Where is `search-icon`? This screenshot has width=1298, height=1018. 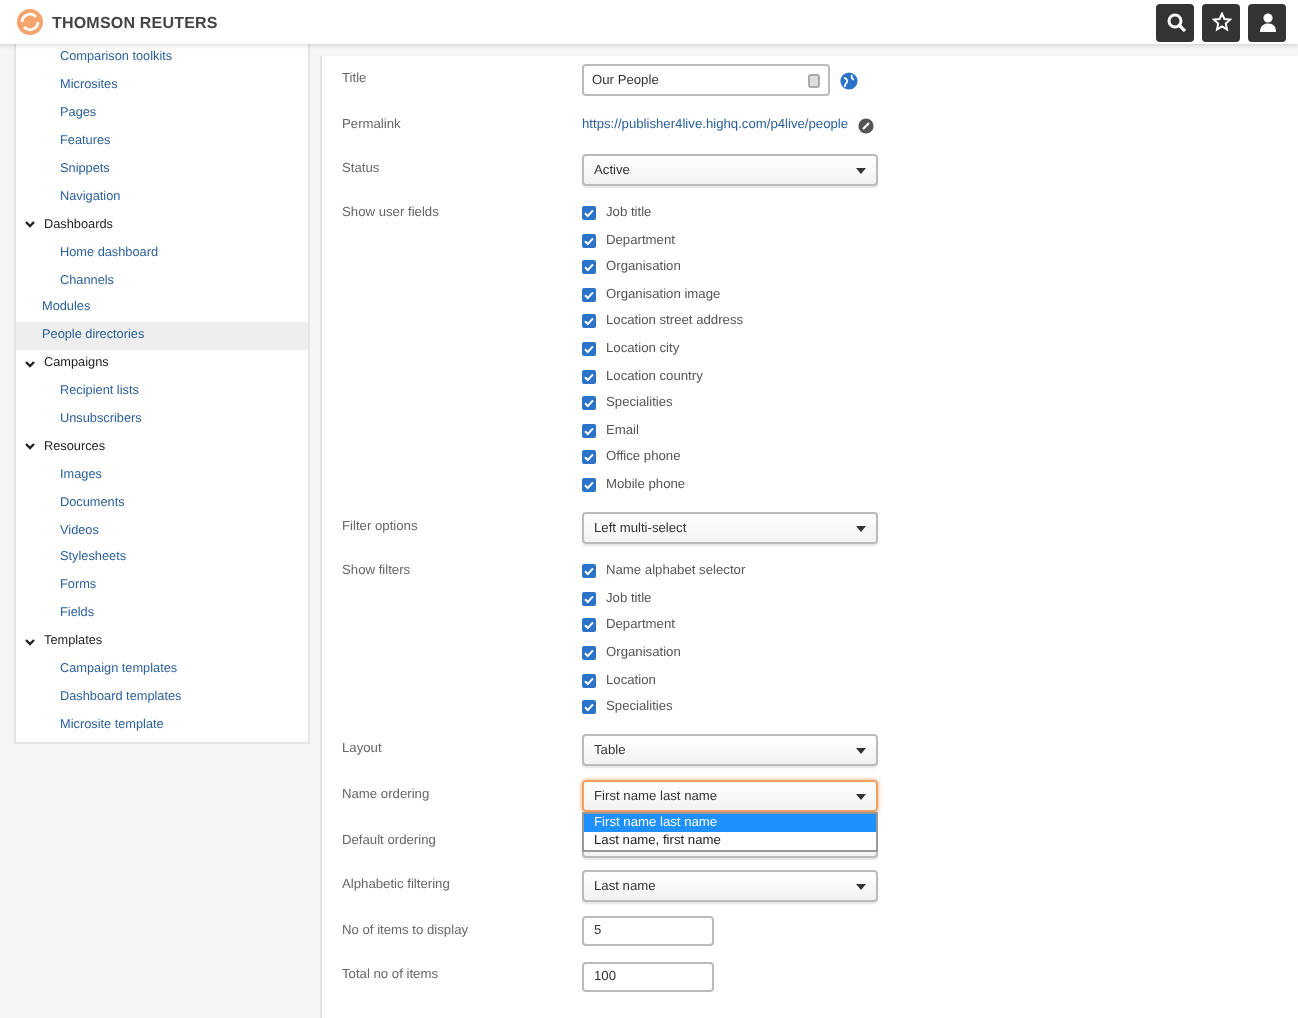
search-icon is located at coordinates (1175, 22).